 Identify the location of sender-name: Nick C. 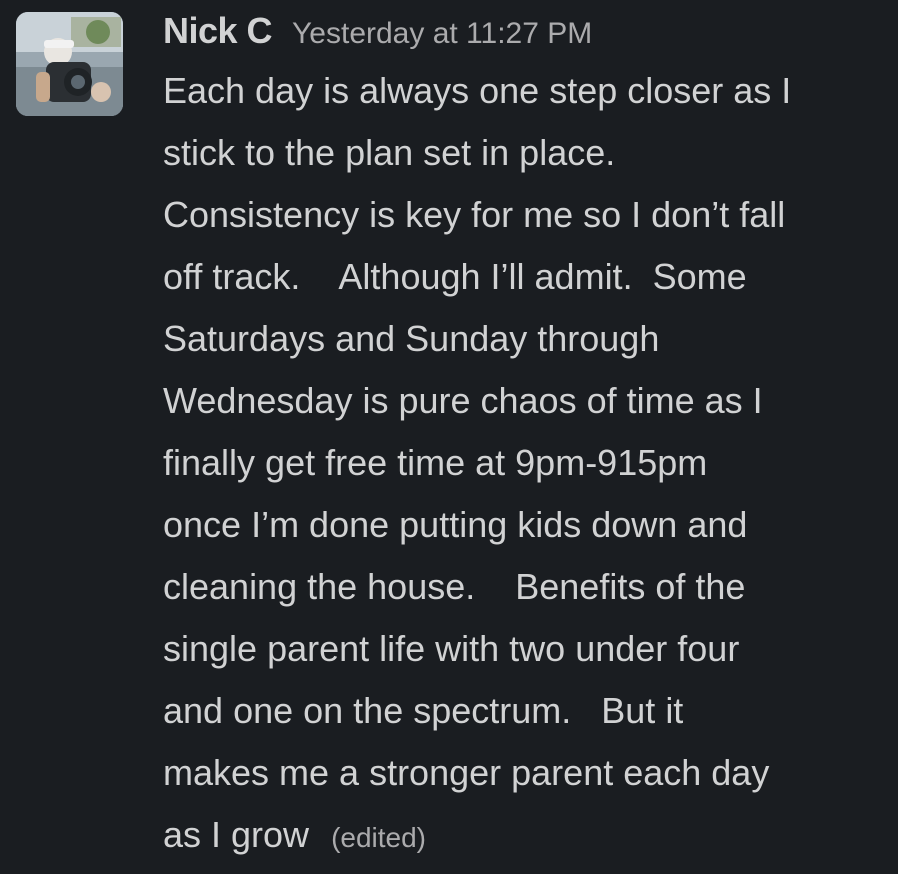
(218, 31).